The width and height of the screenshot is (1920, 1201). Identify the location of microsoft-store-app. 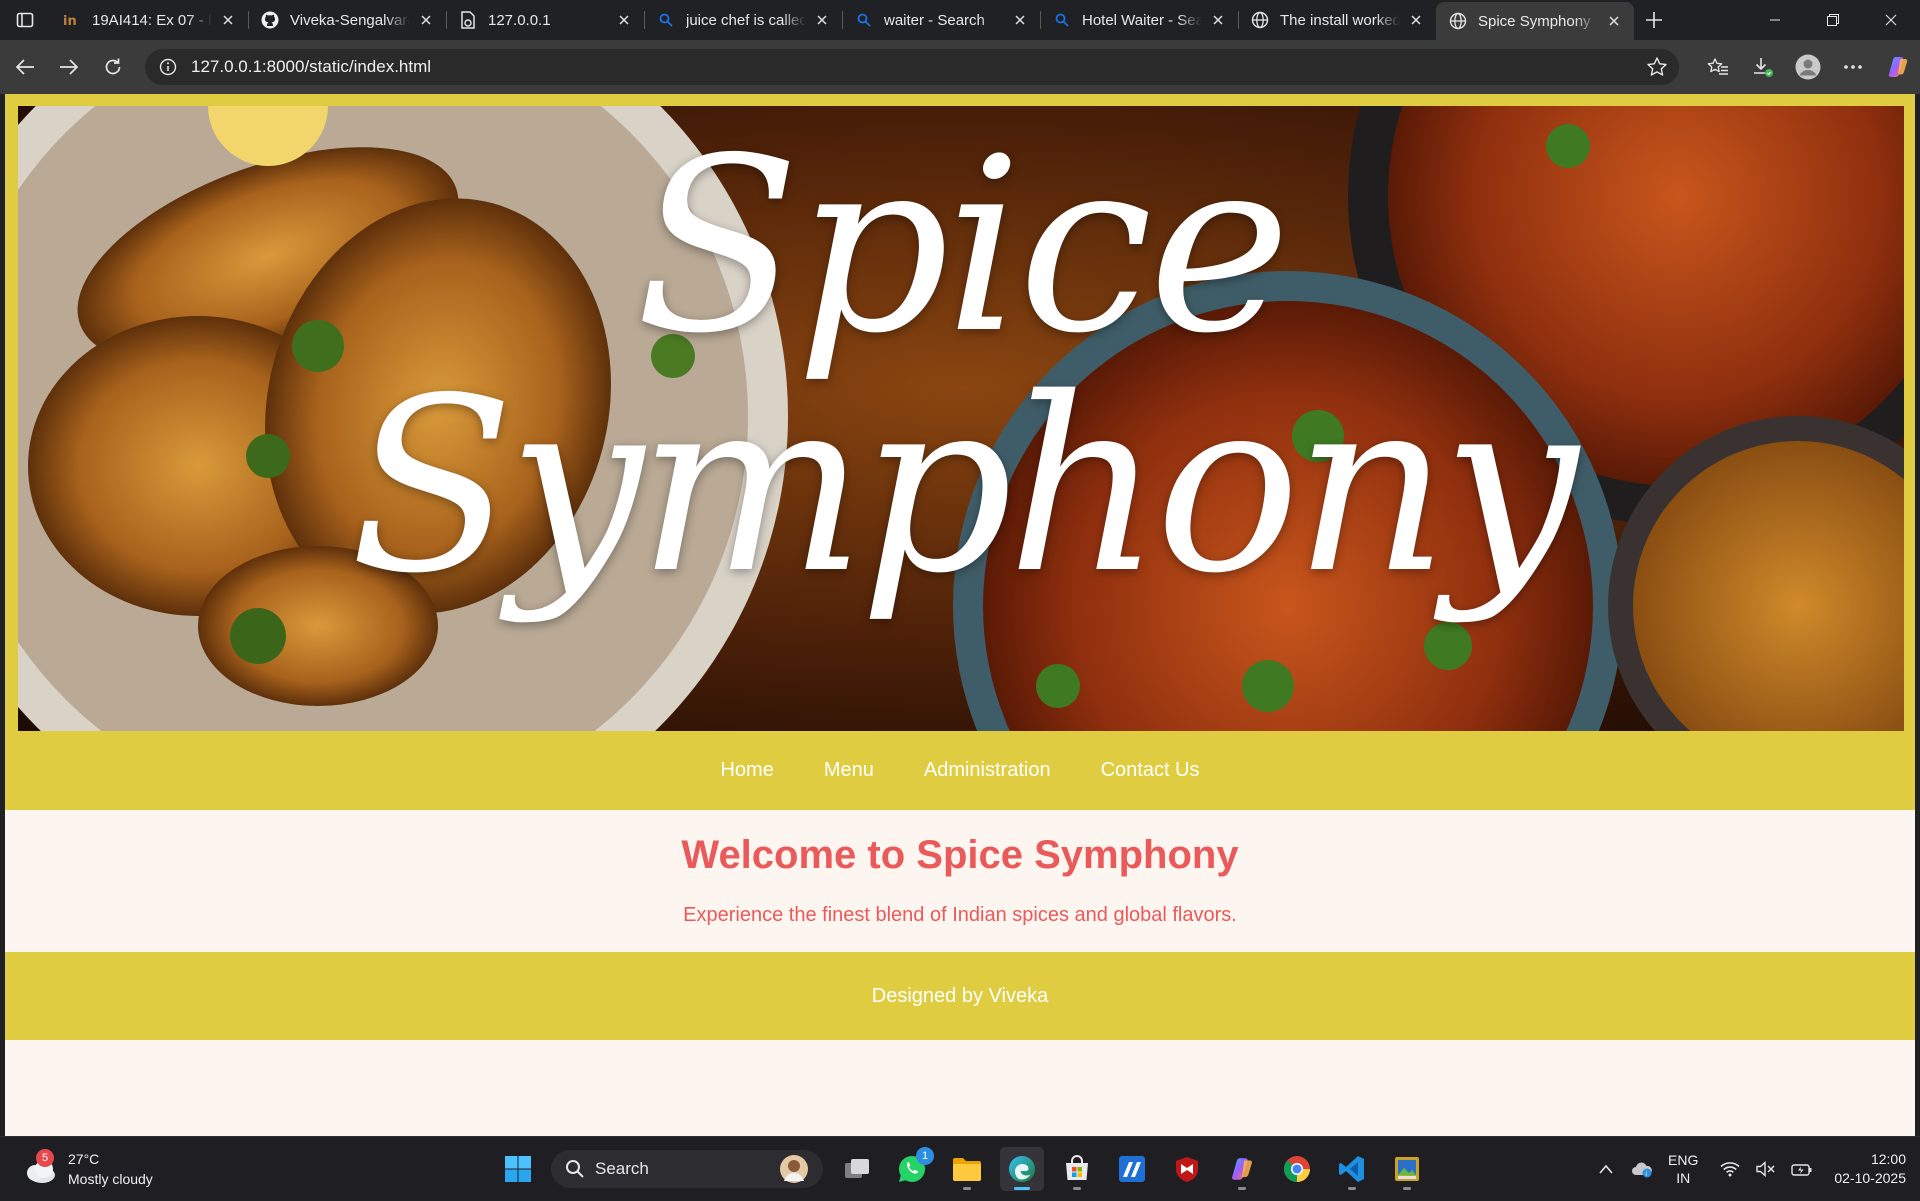
(1077, 1169).